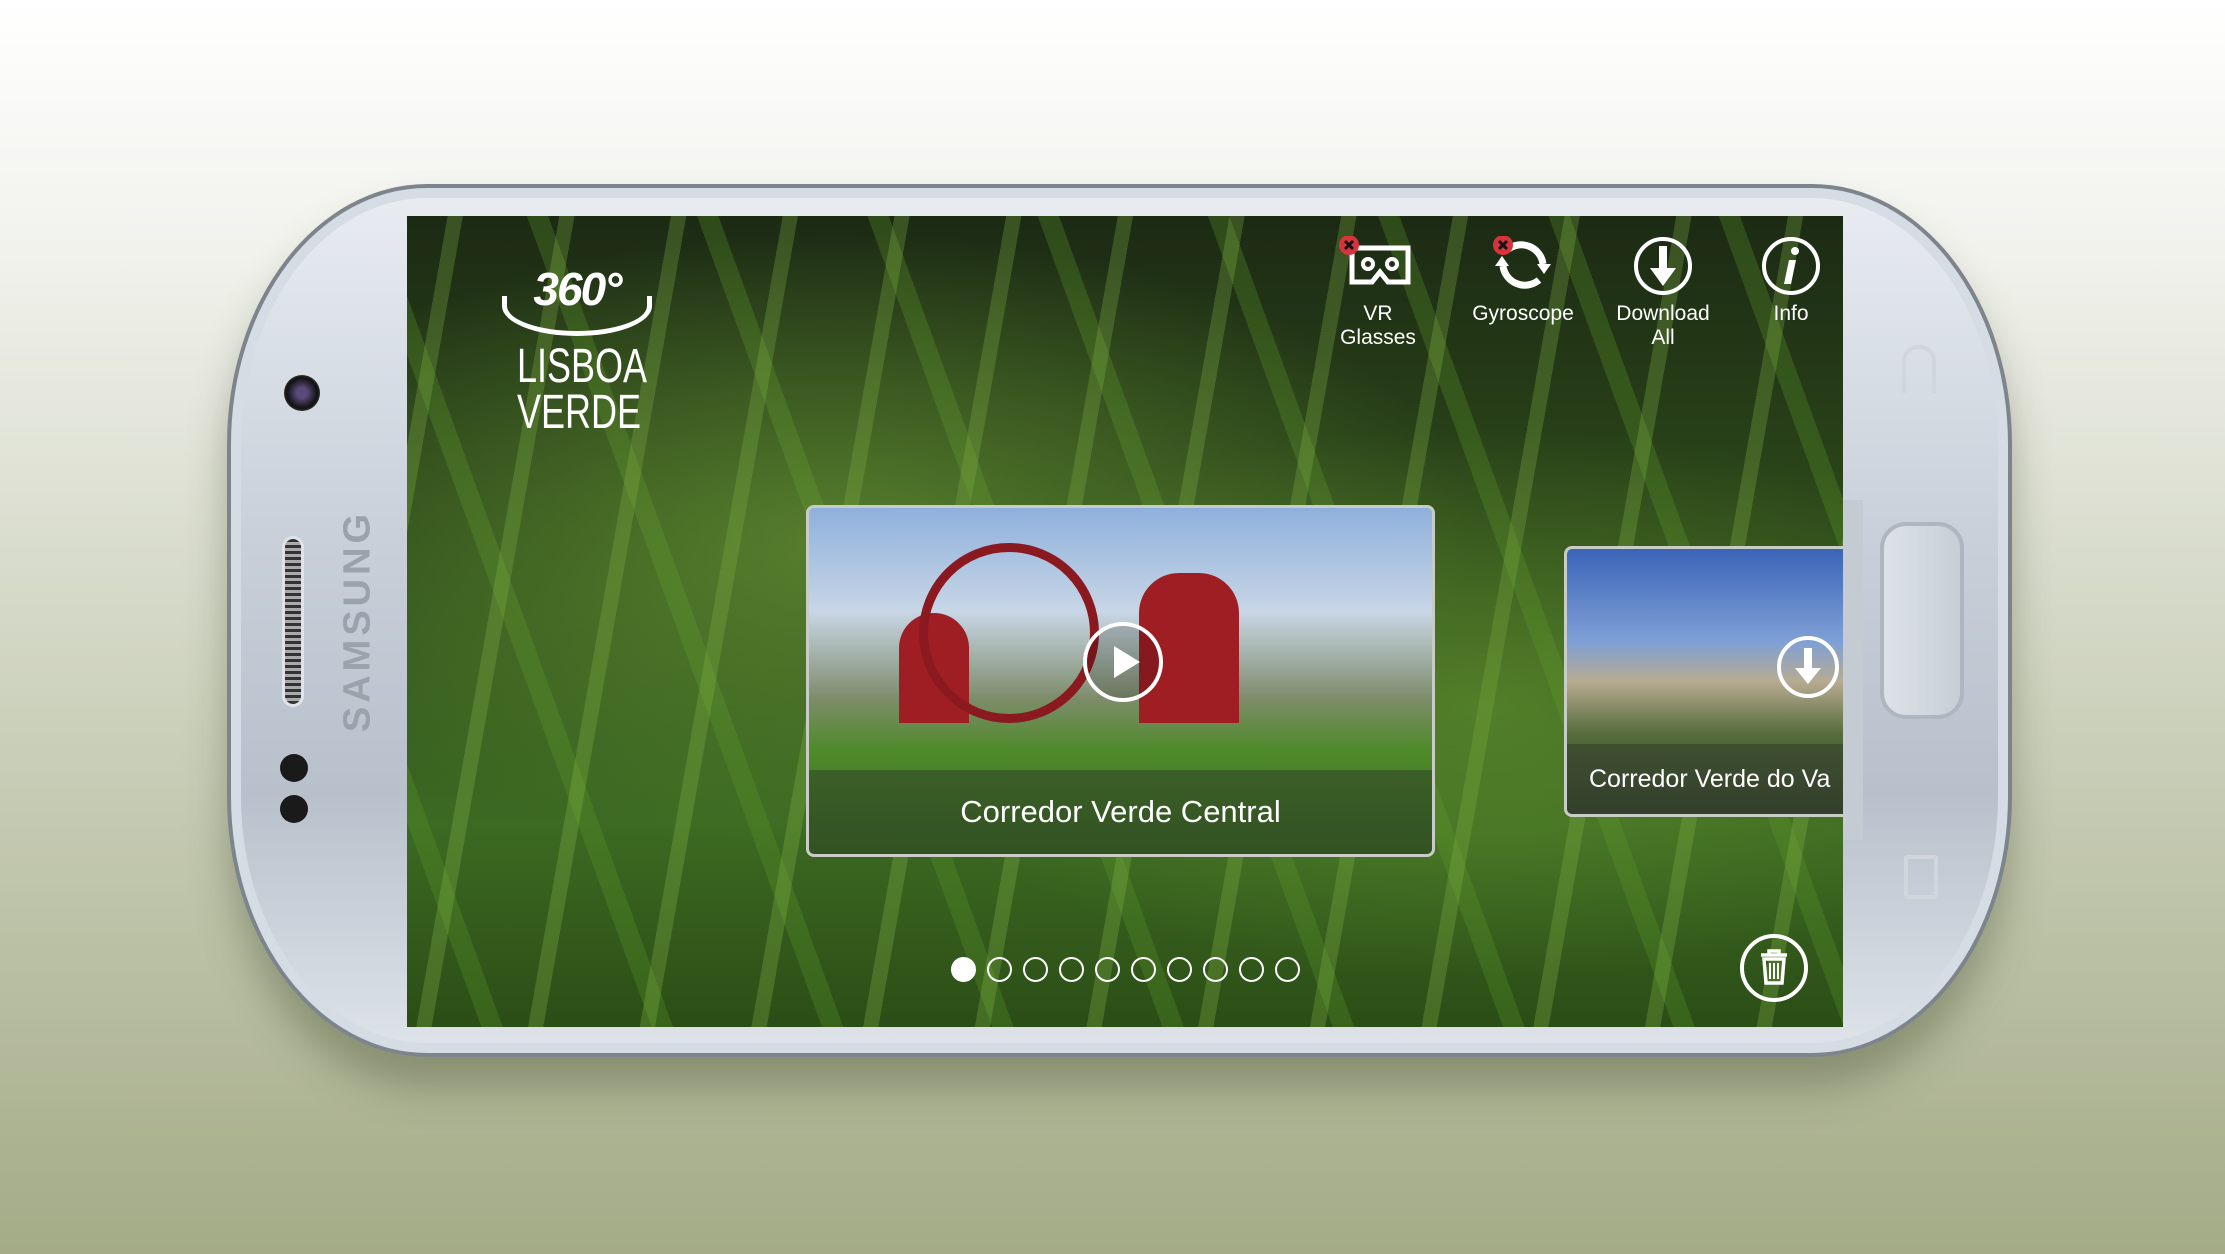 This screenshot has width=2225, height=1254. What do you see at coordinates (1378, 293) in the screenshot?
I see `vr-glasses-button: VR Glasses` at bounding box center [1378, 293].